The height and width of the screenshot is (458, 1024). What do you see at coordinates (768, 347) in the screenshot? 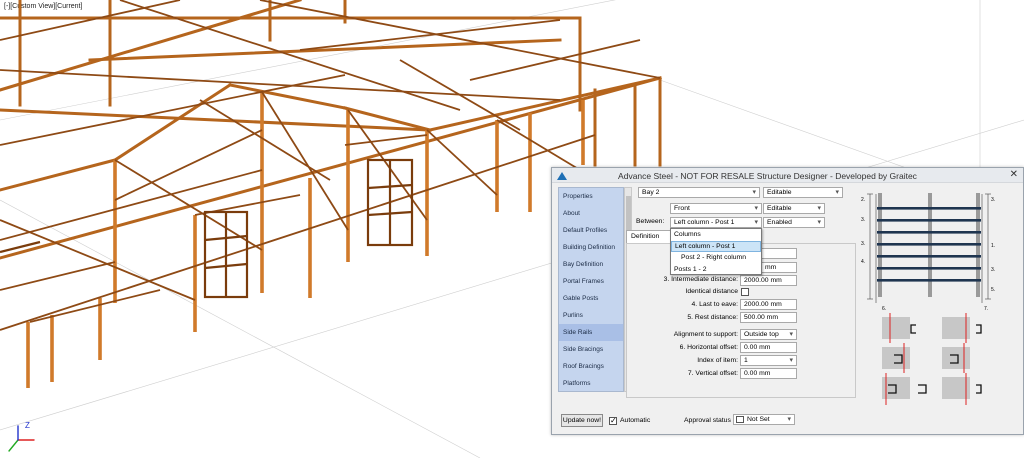
I see `horizontal-offset-input: 0.00 mm` at bounding box center [768, 347].